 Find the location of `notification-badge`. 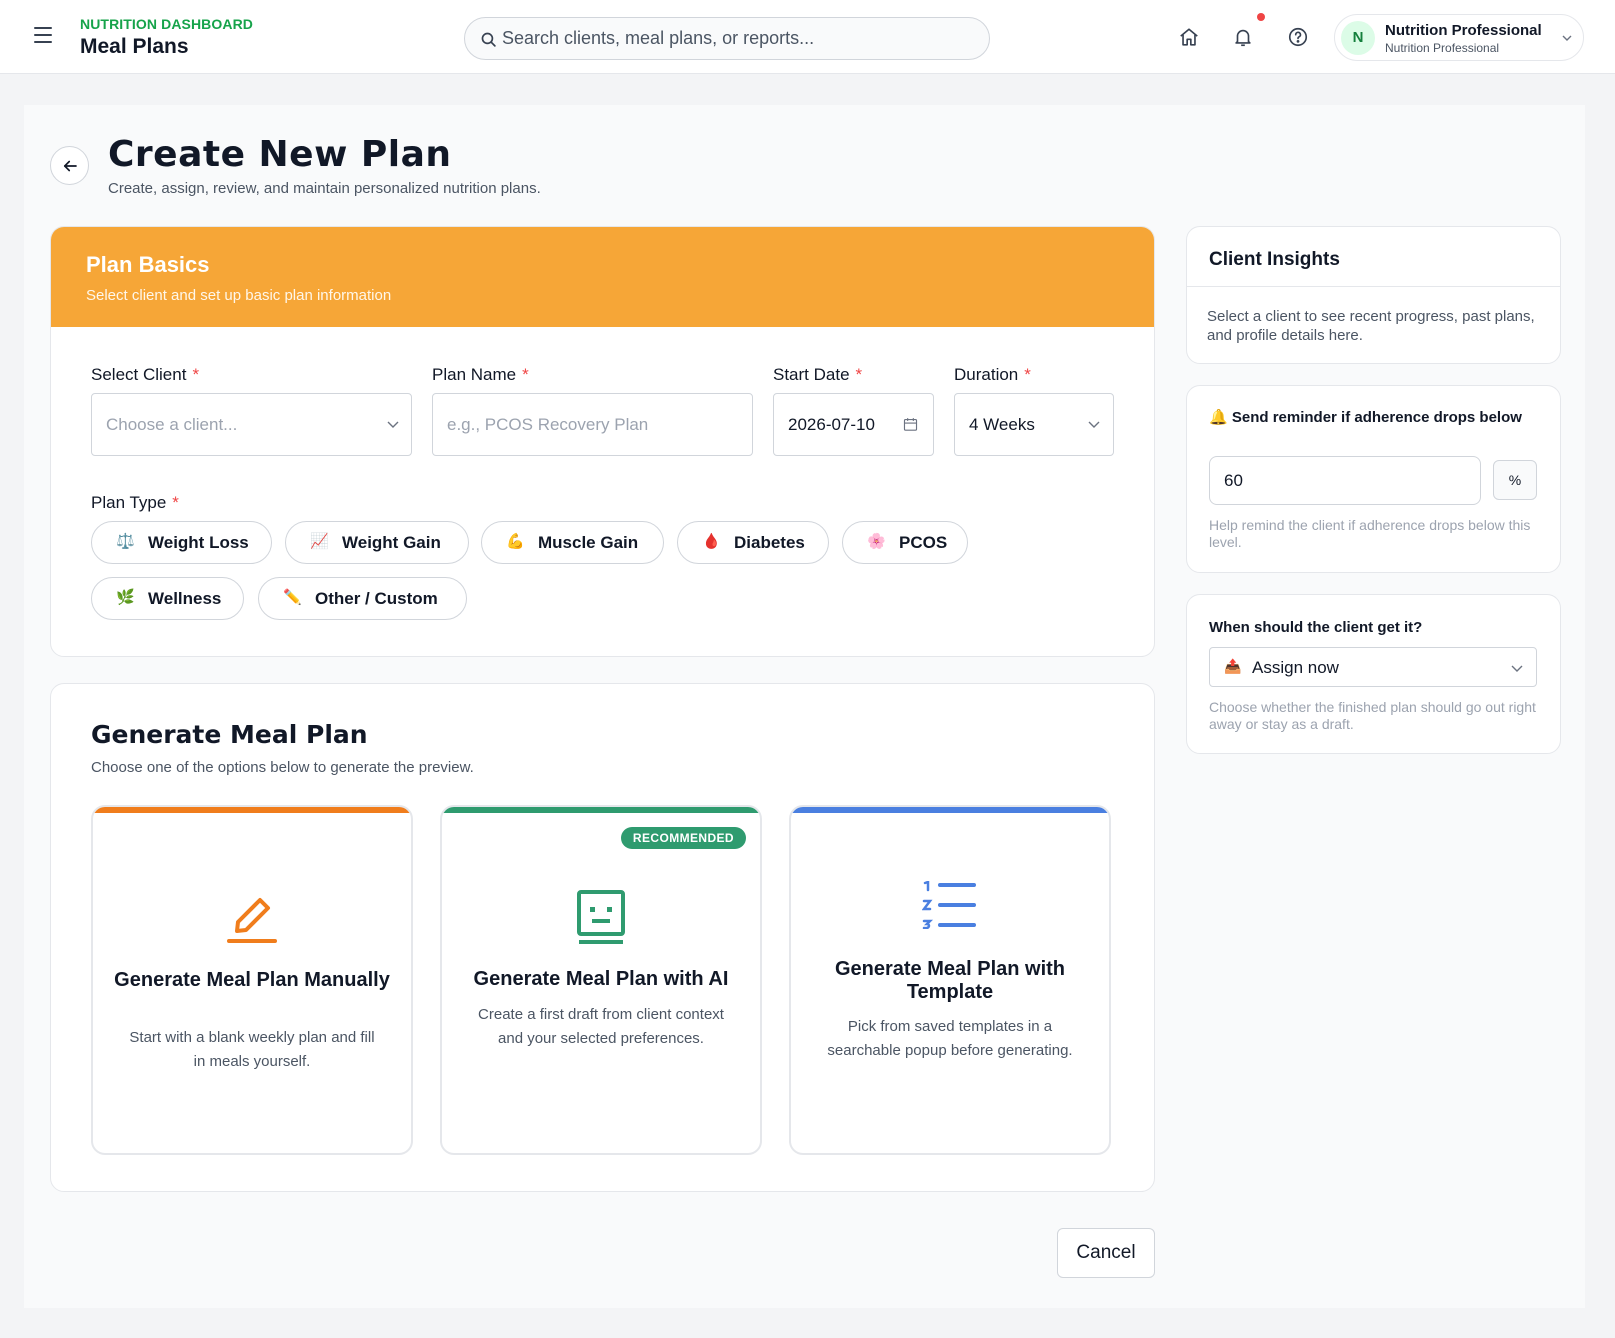

notification-badge is located at coordinates (1261, 17).